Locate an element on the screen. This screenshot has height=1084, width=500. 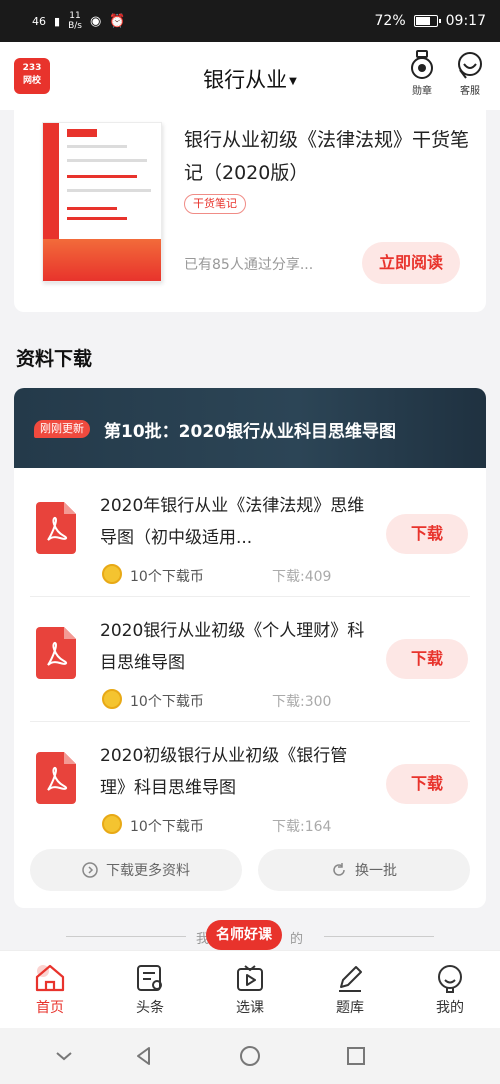
profile-icon is located at coordinates (450, 979).